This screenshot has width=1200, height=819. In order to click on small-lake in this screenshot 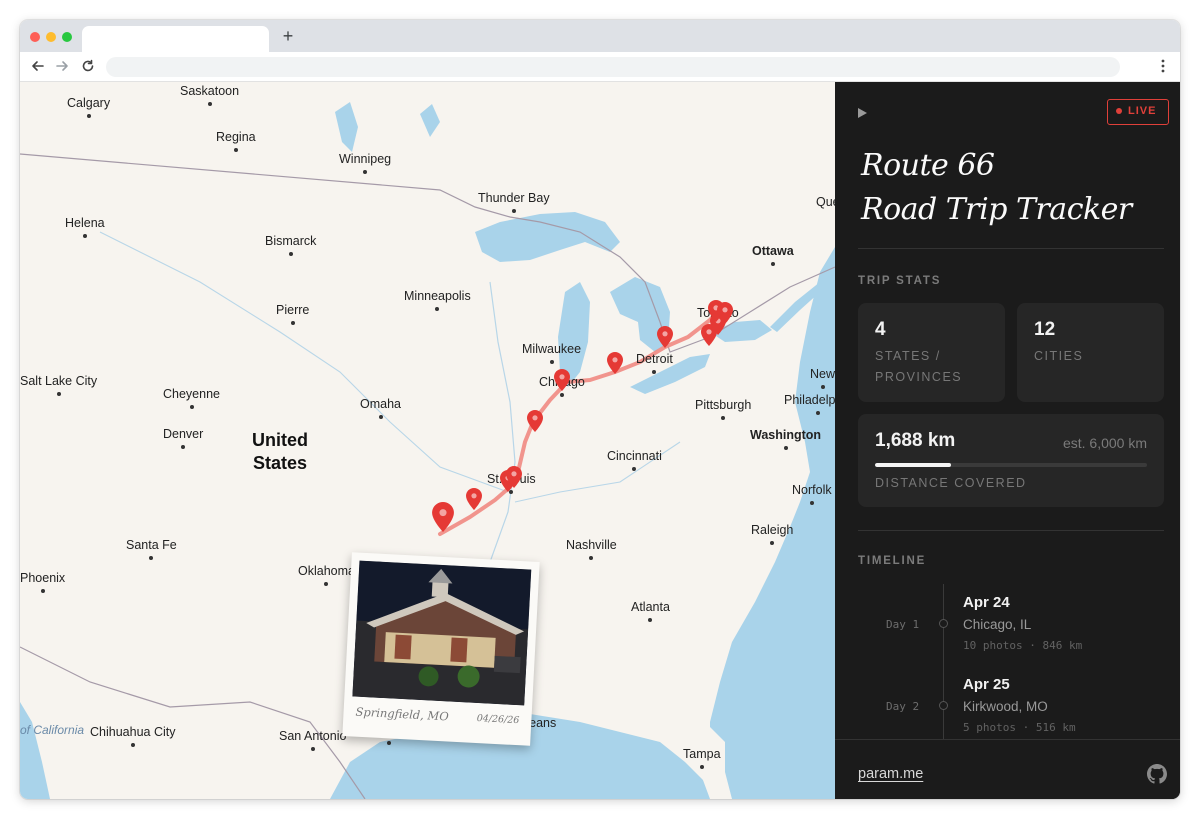, I will do `click(430, 120)`.